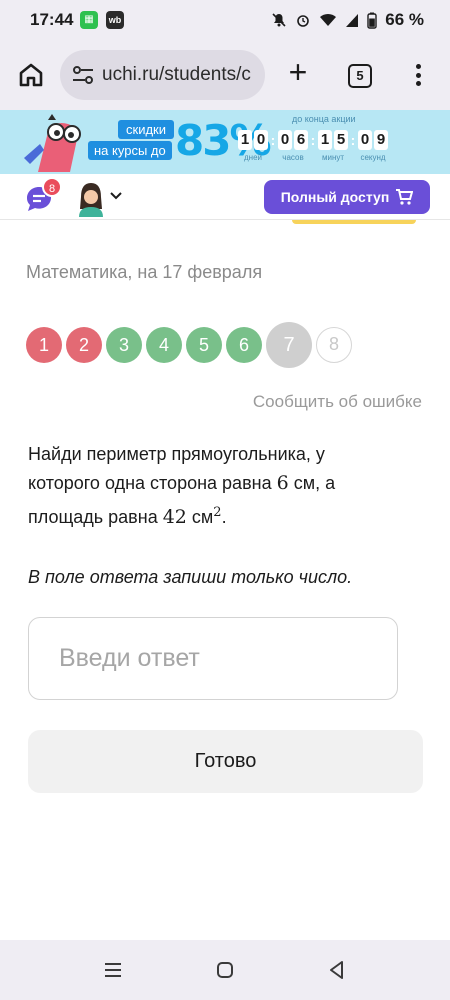 The width and height of the screenshot is (450, 1000). I want to click on task-step-7: 7, so click(289, 345).